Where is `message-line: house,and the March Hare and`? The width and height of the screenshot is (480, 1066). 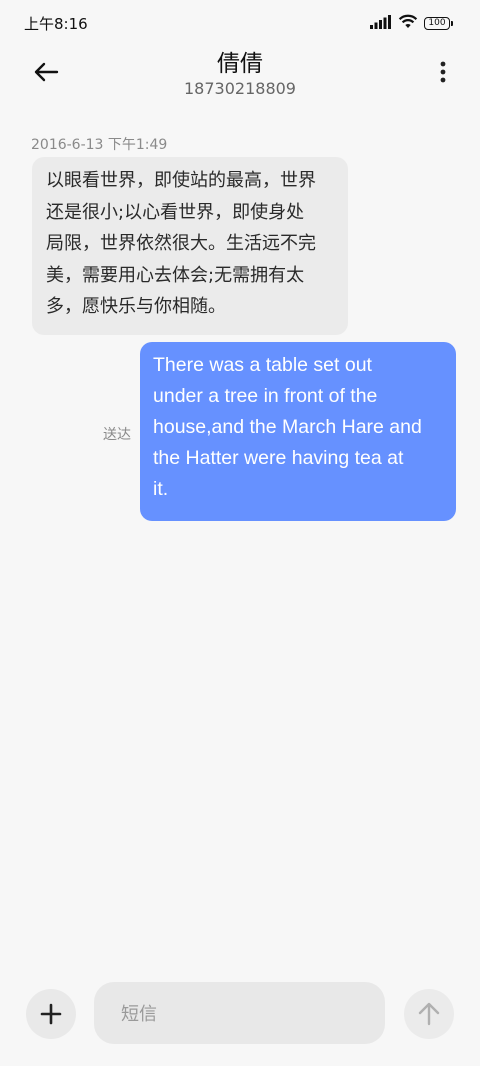 message-line: house,and the March Hare and is located at coordinates (287, 427).